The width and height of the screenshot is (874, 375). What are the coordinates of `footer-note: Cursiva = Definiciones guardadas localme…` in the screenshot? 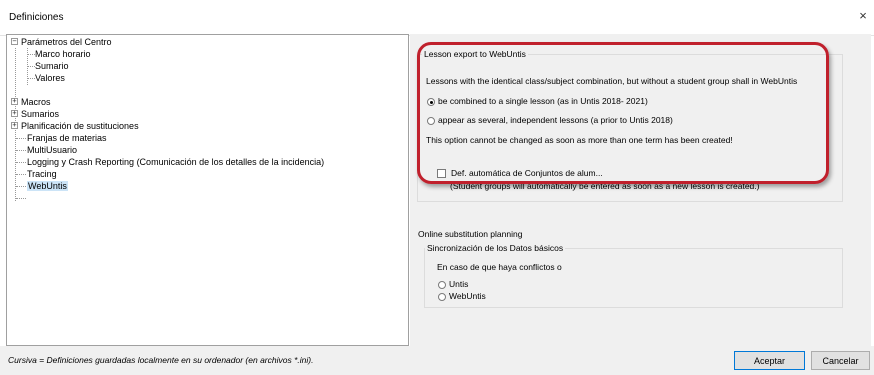 It's located at (161, 360).